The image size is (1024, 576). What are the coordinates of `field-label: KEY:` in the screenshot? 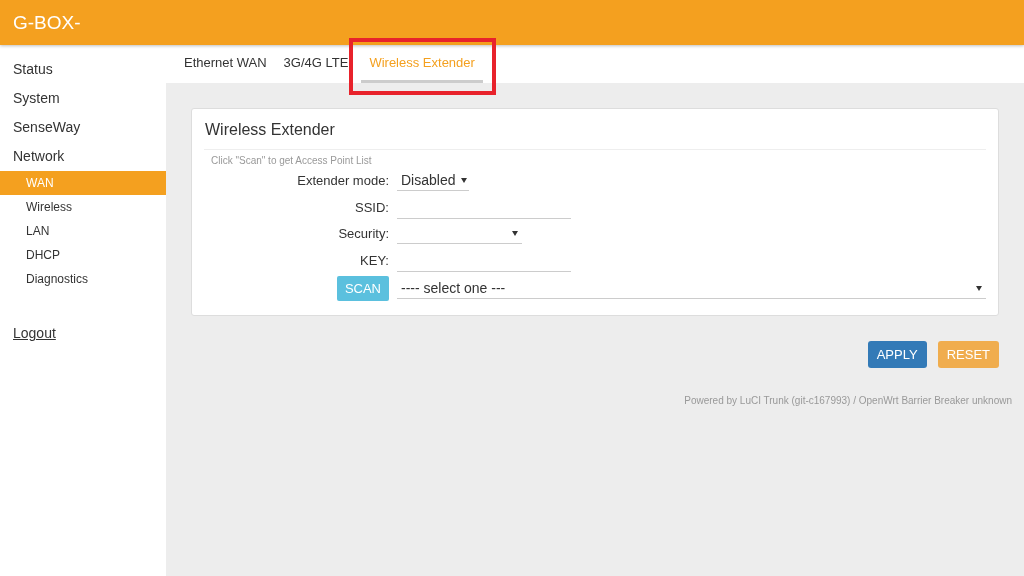 It's located at (374, 260).